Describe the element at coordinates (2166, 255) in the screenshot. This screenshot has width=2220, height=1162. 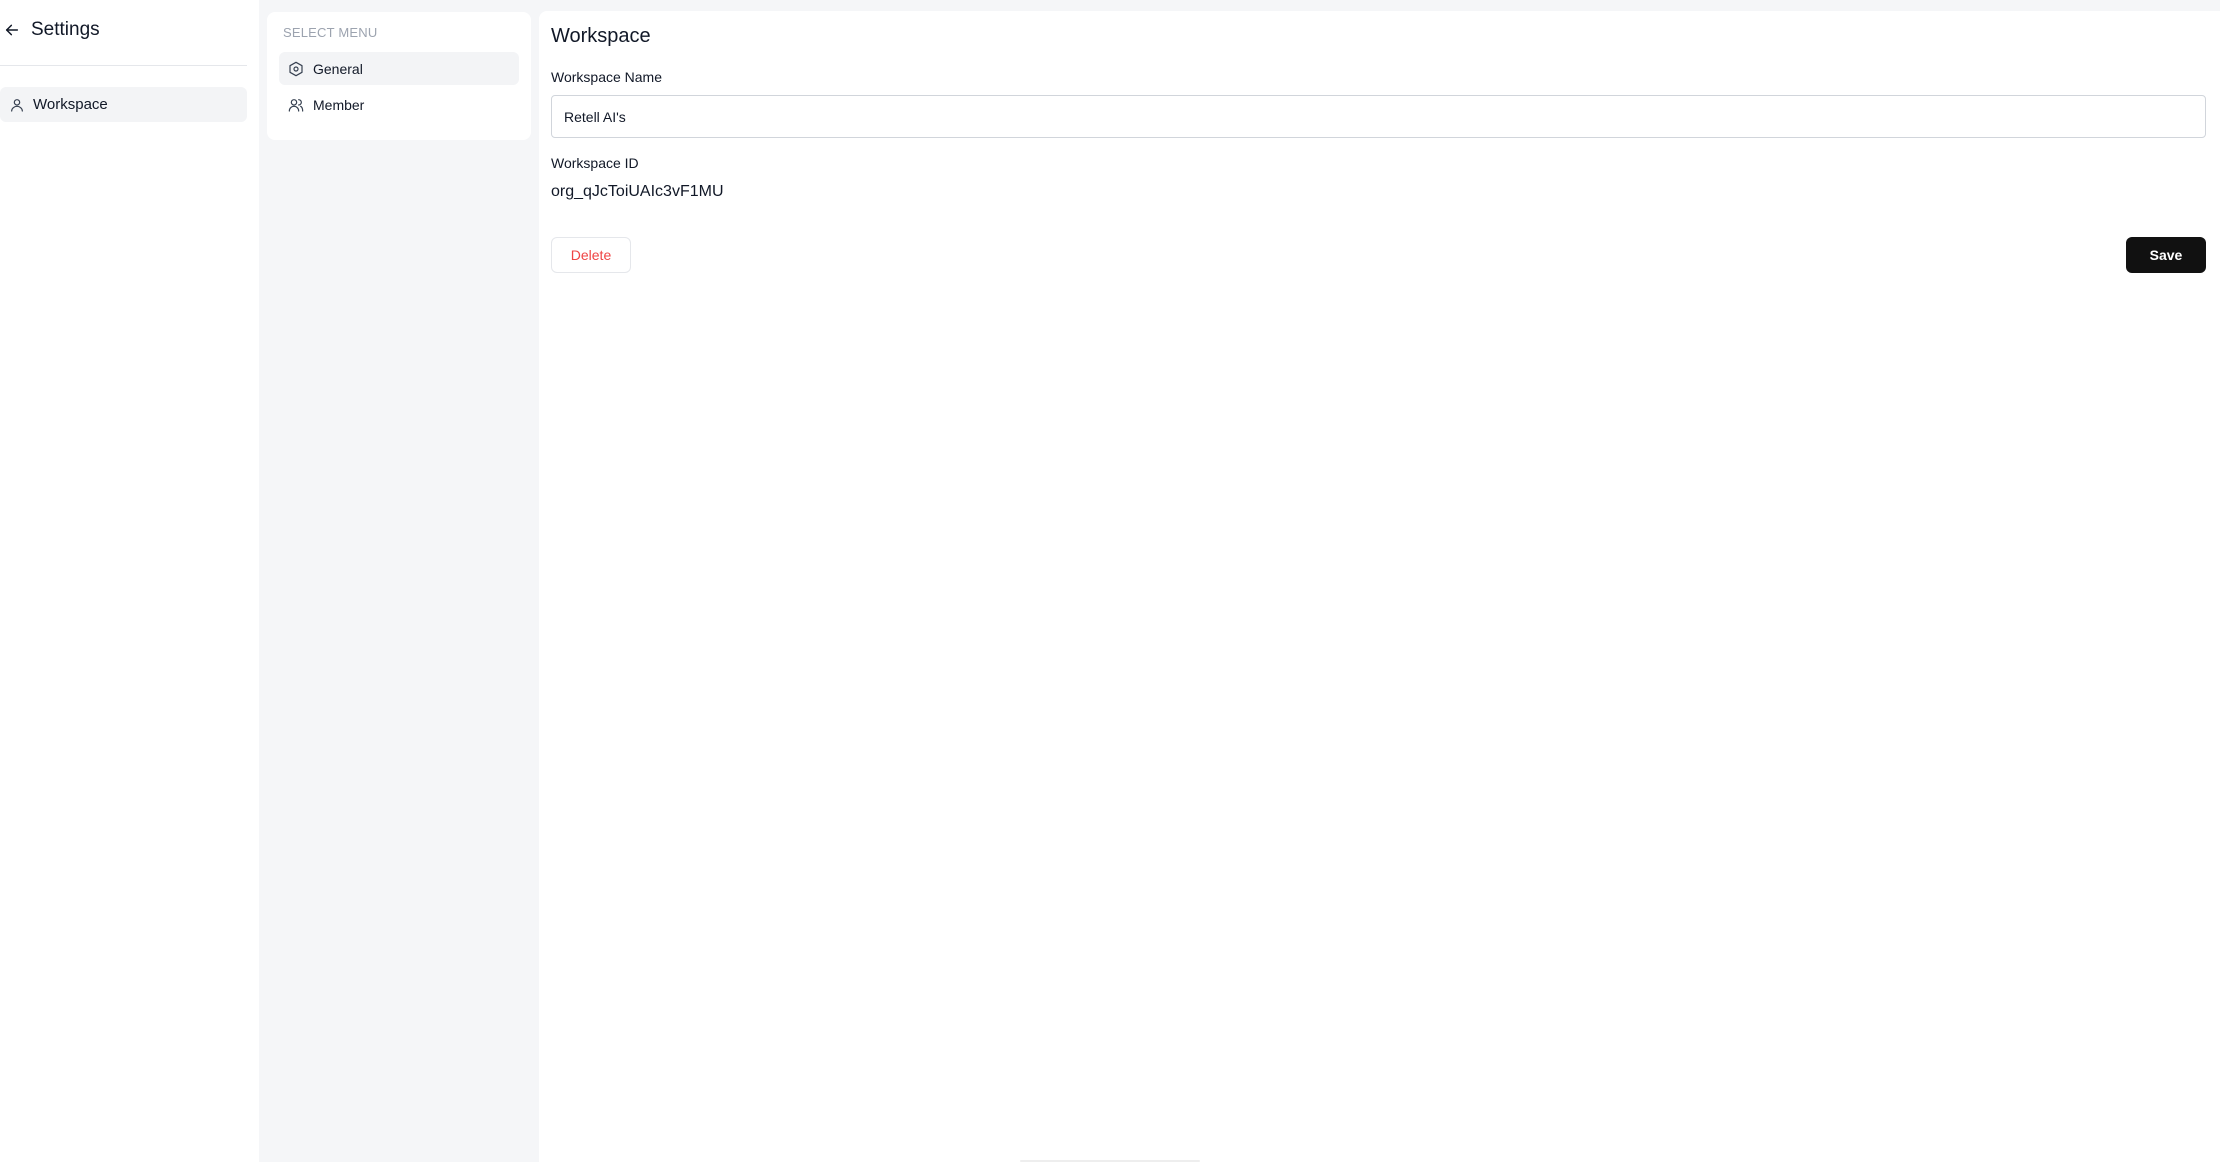
I see `save-button: Save` at that location.